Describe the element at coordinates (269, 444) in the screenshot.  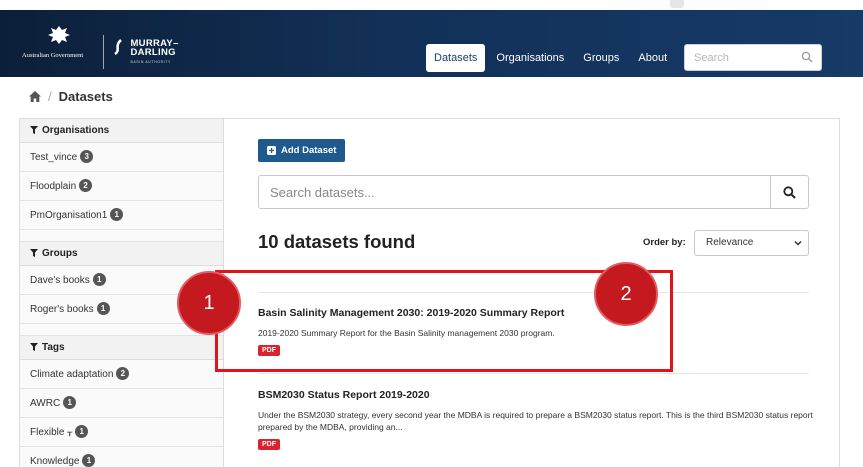
I see `pdf-format-badge: PDF` at that location.